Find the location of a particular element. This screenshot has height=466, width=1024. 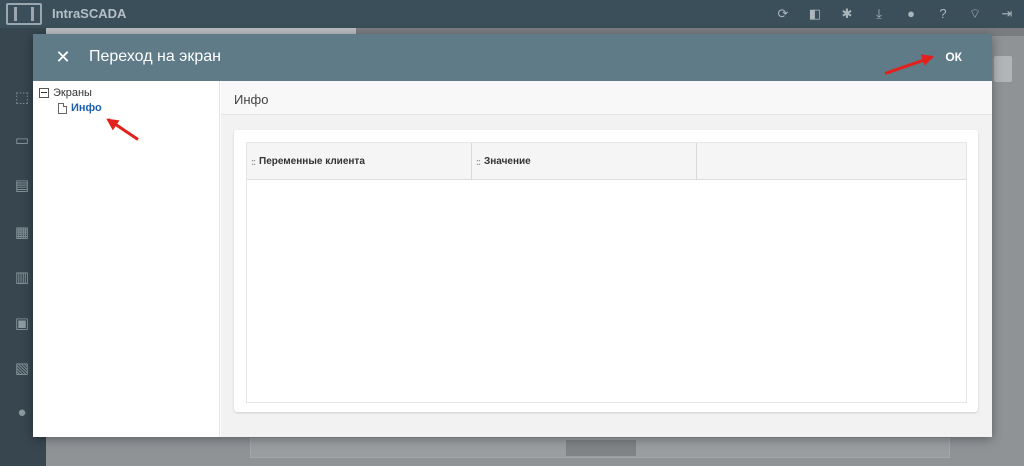

objects-icon: ⬚ is located at coordinates (22, 98).